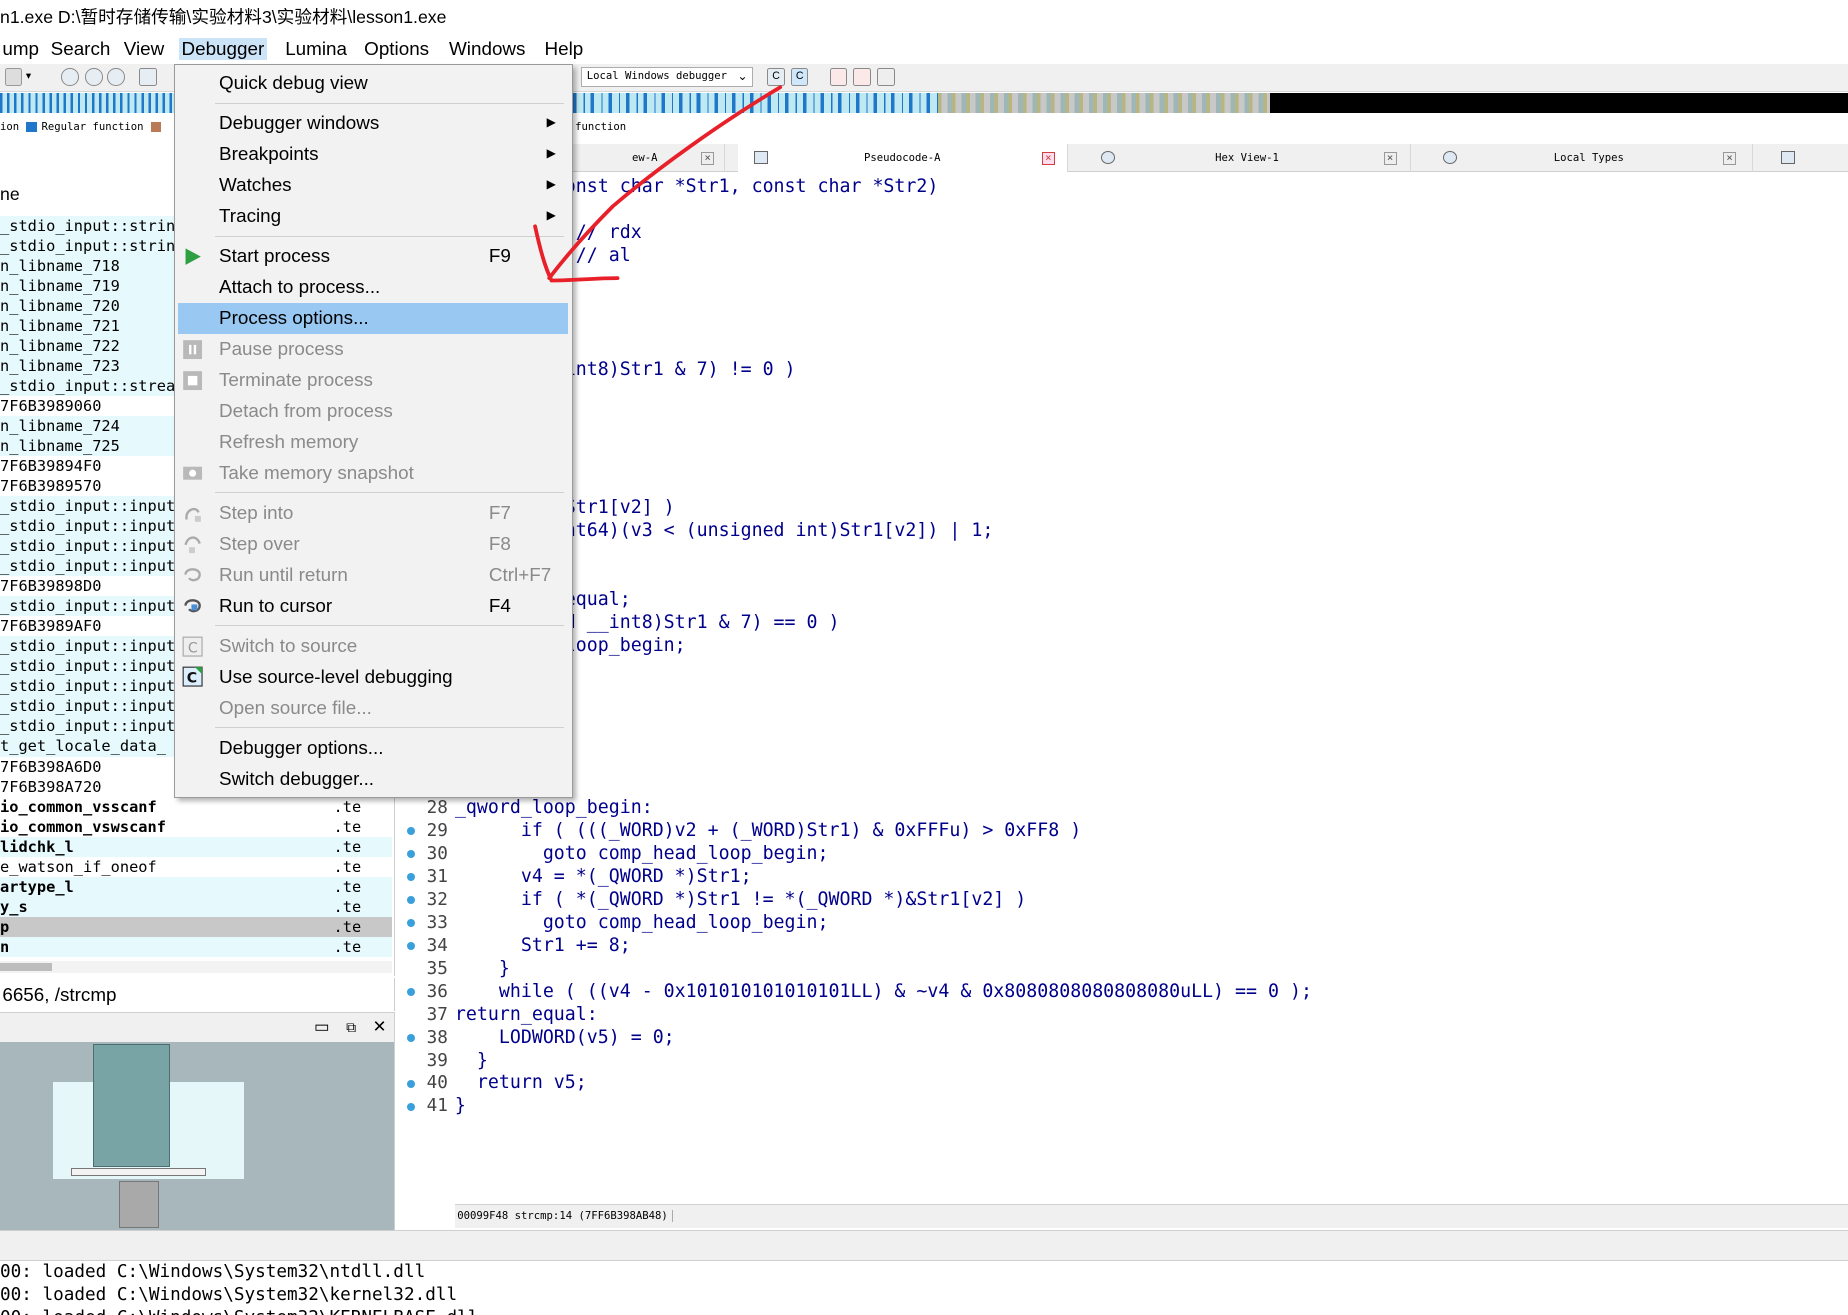  Describe the element at coordinates (373, 256) in the screenshot. I see `menu-item-start-process: Start process F9` at that location.